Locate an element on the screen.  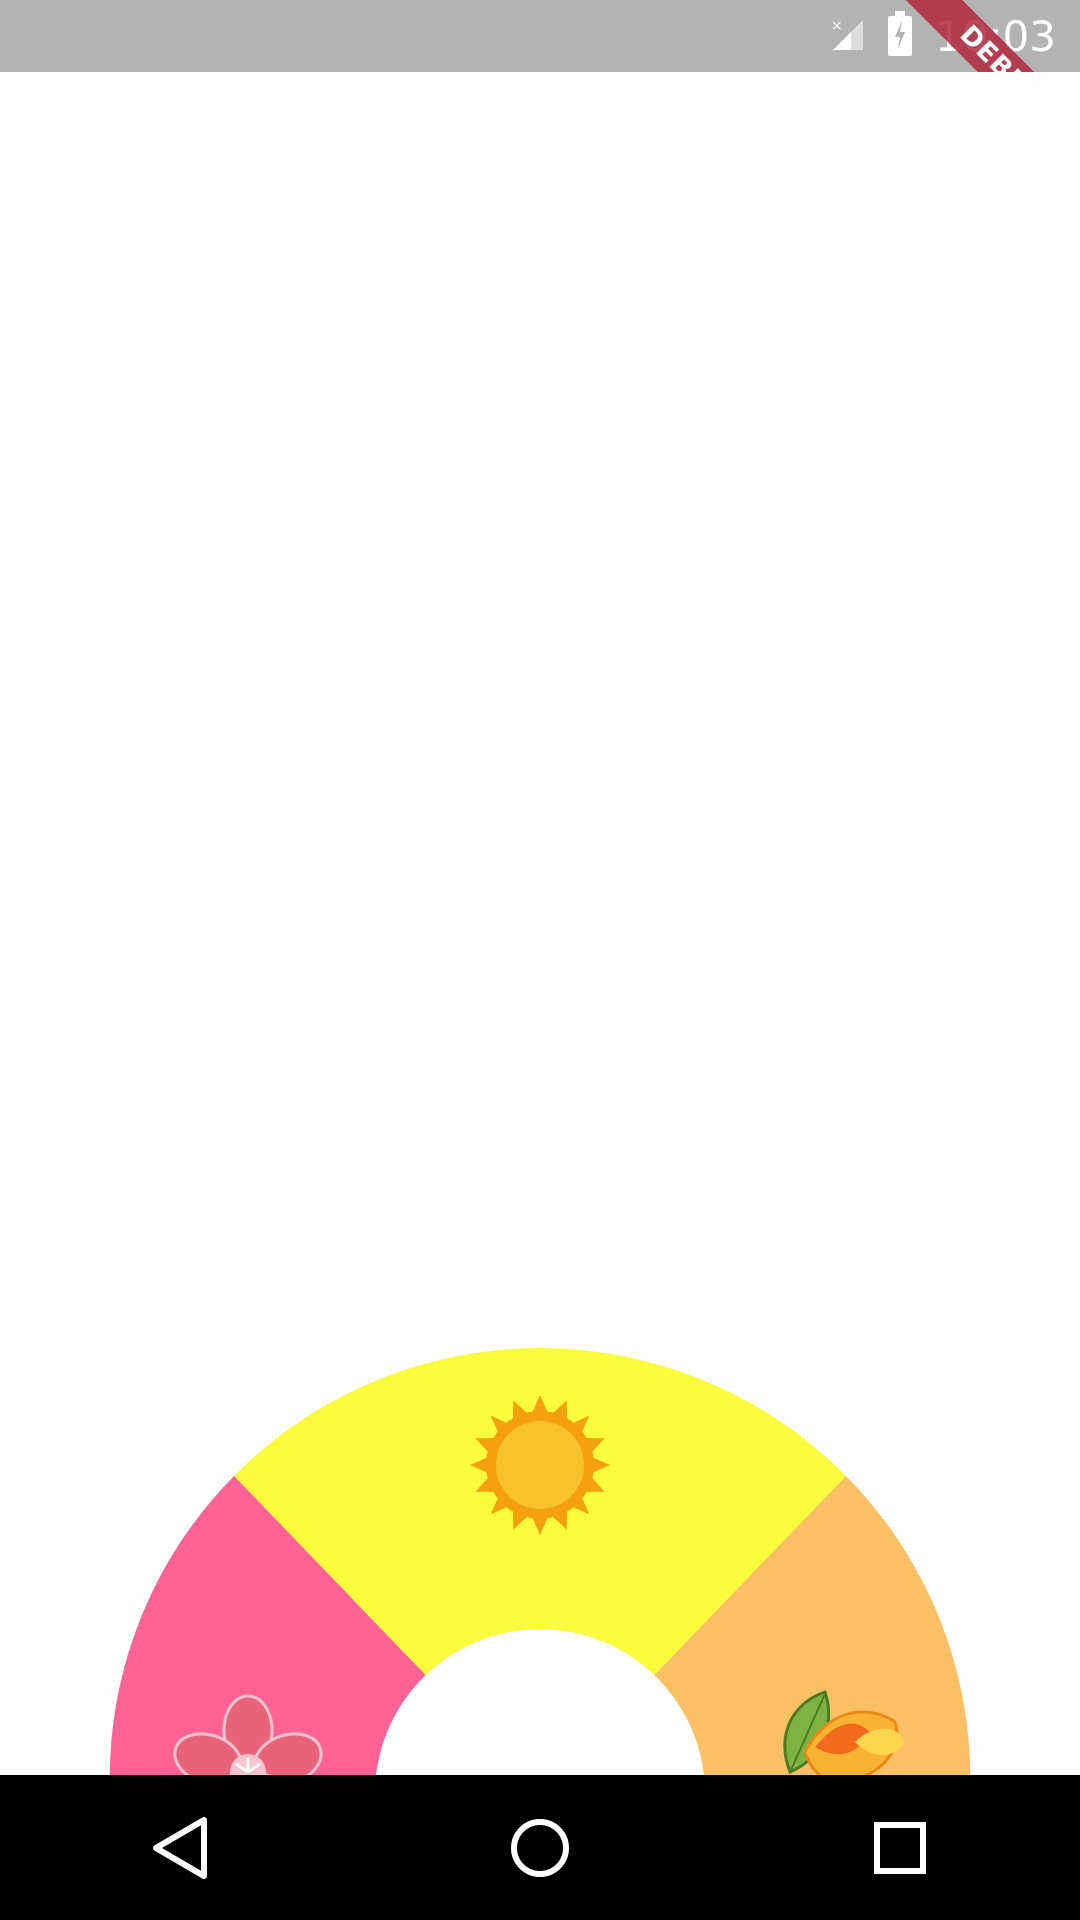
navigation-bar is located at coordinates (540, 1847).